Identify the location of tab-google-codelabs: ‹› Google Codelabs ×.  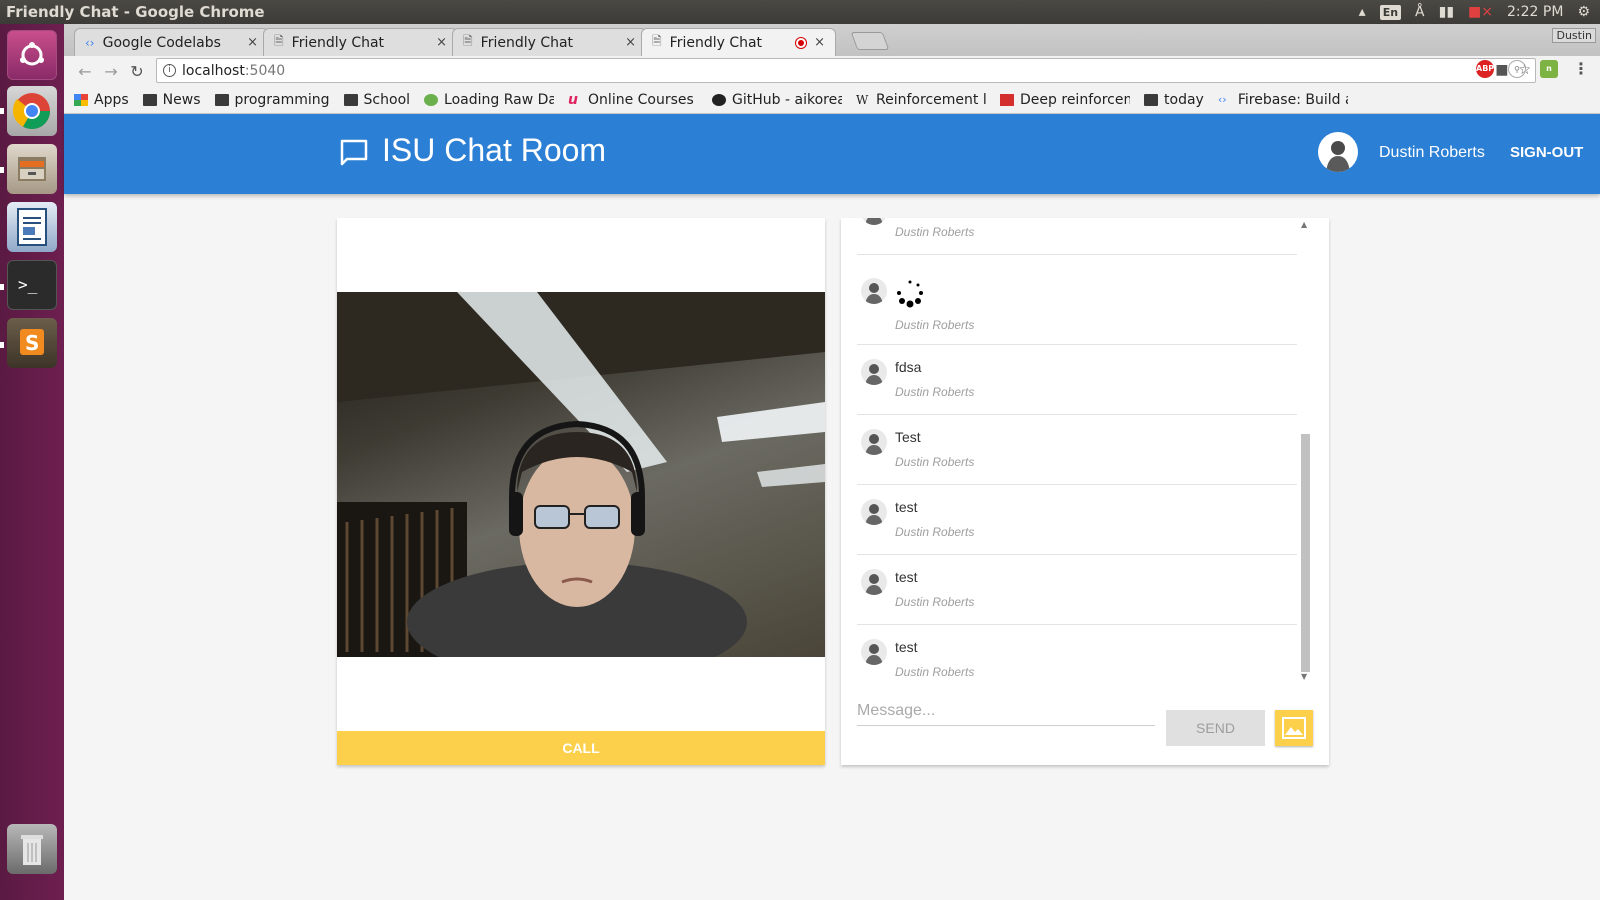
(171, 42).